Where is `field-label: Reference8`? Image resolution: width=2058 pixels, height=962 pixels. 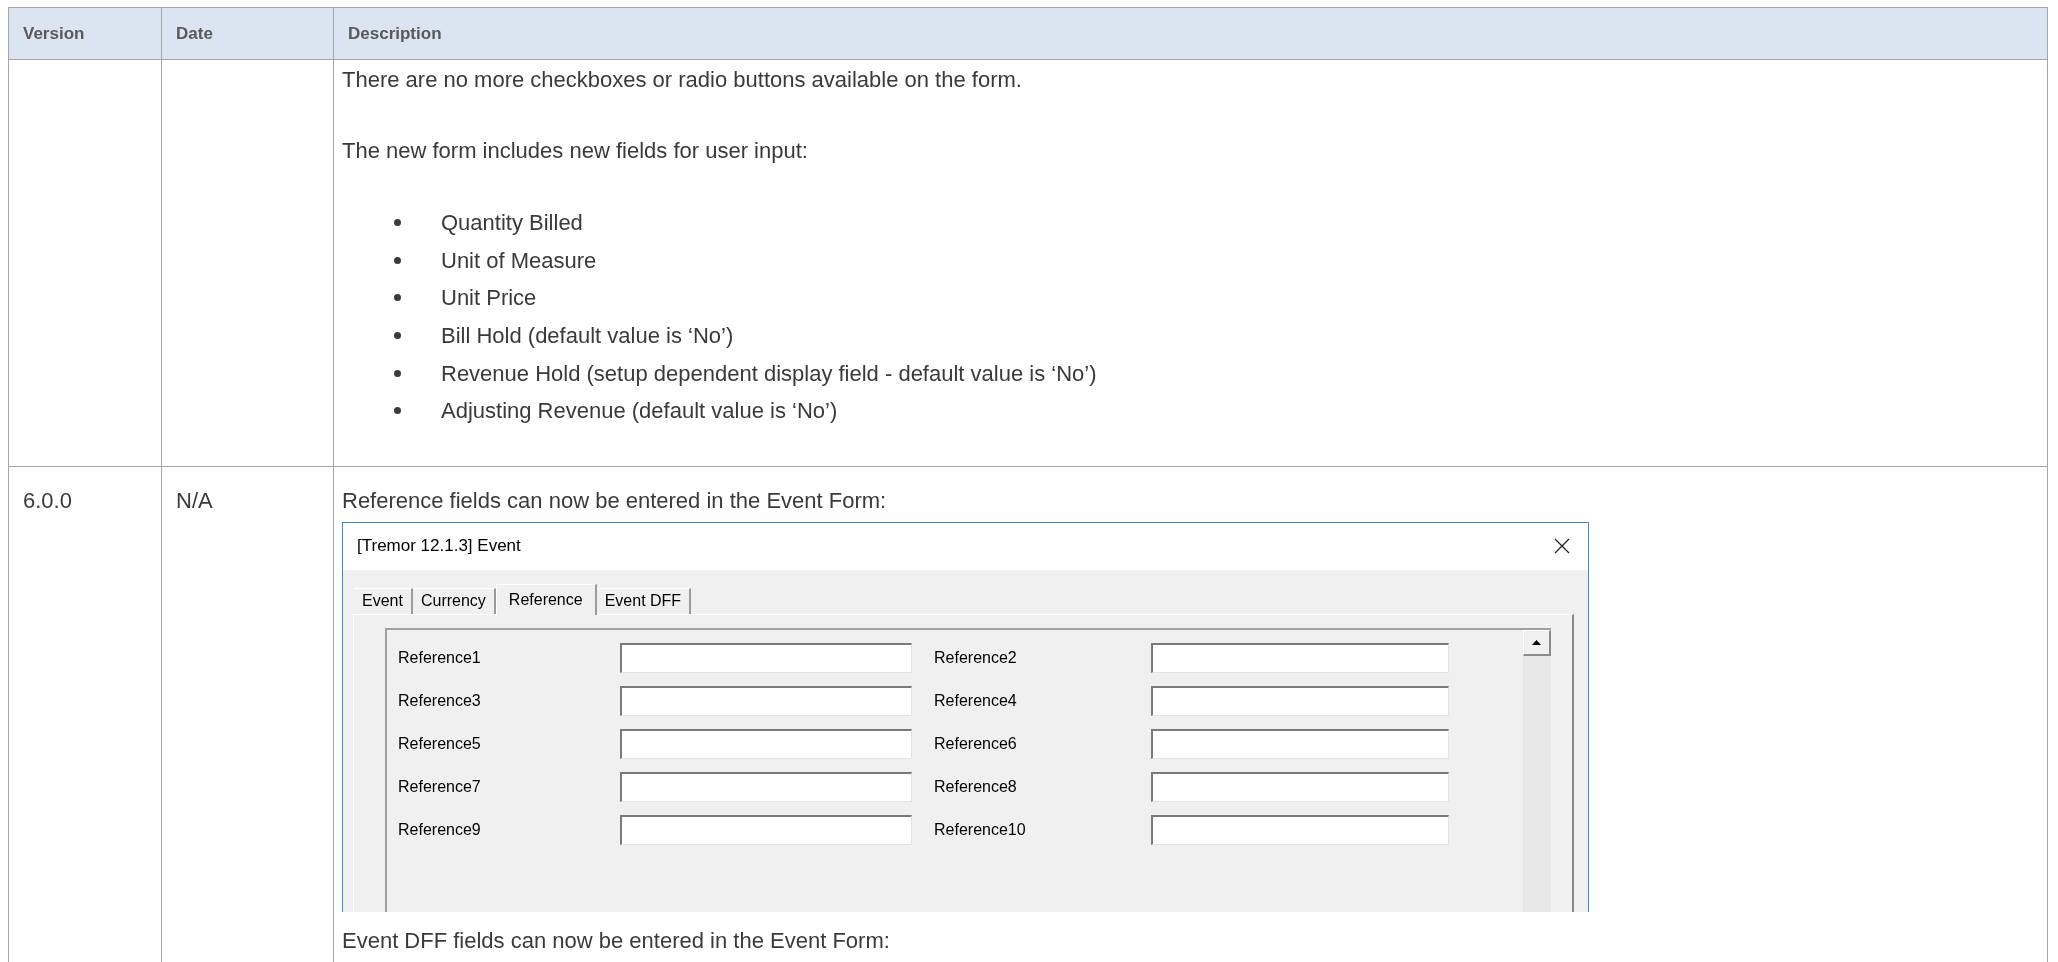 field-label: Reference8 is located at coordinates (975, 786).